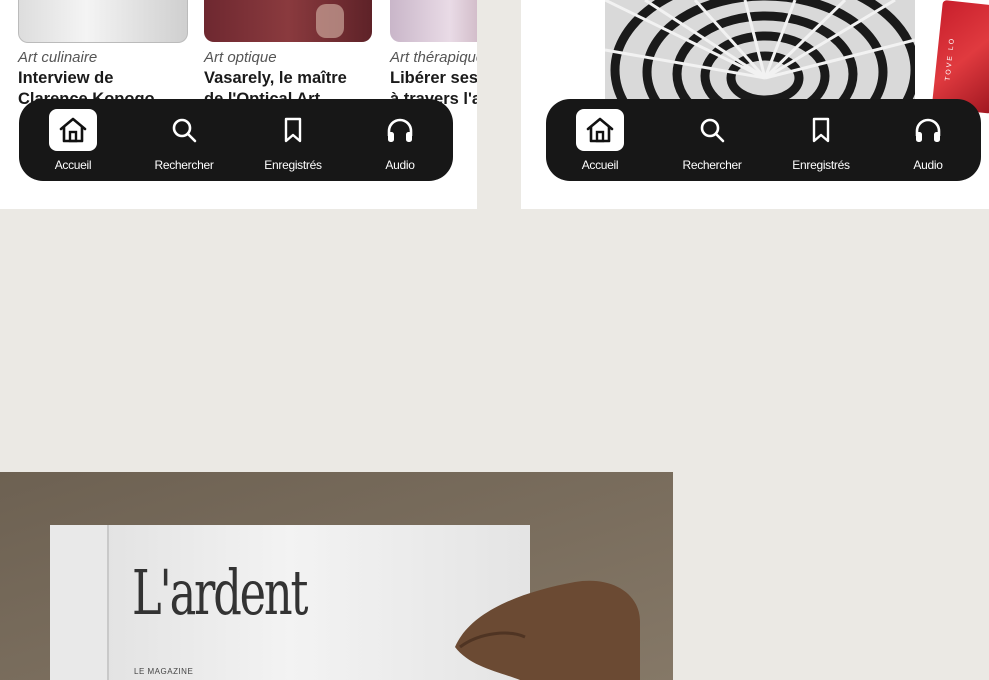 The image size is (989, 680). Describe the element at coordinates (220, 592) in the screenshot. I see `magazine-title: L'ardent` at that location.